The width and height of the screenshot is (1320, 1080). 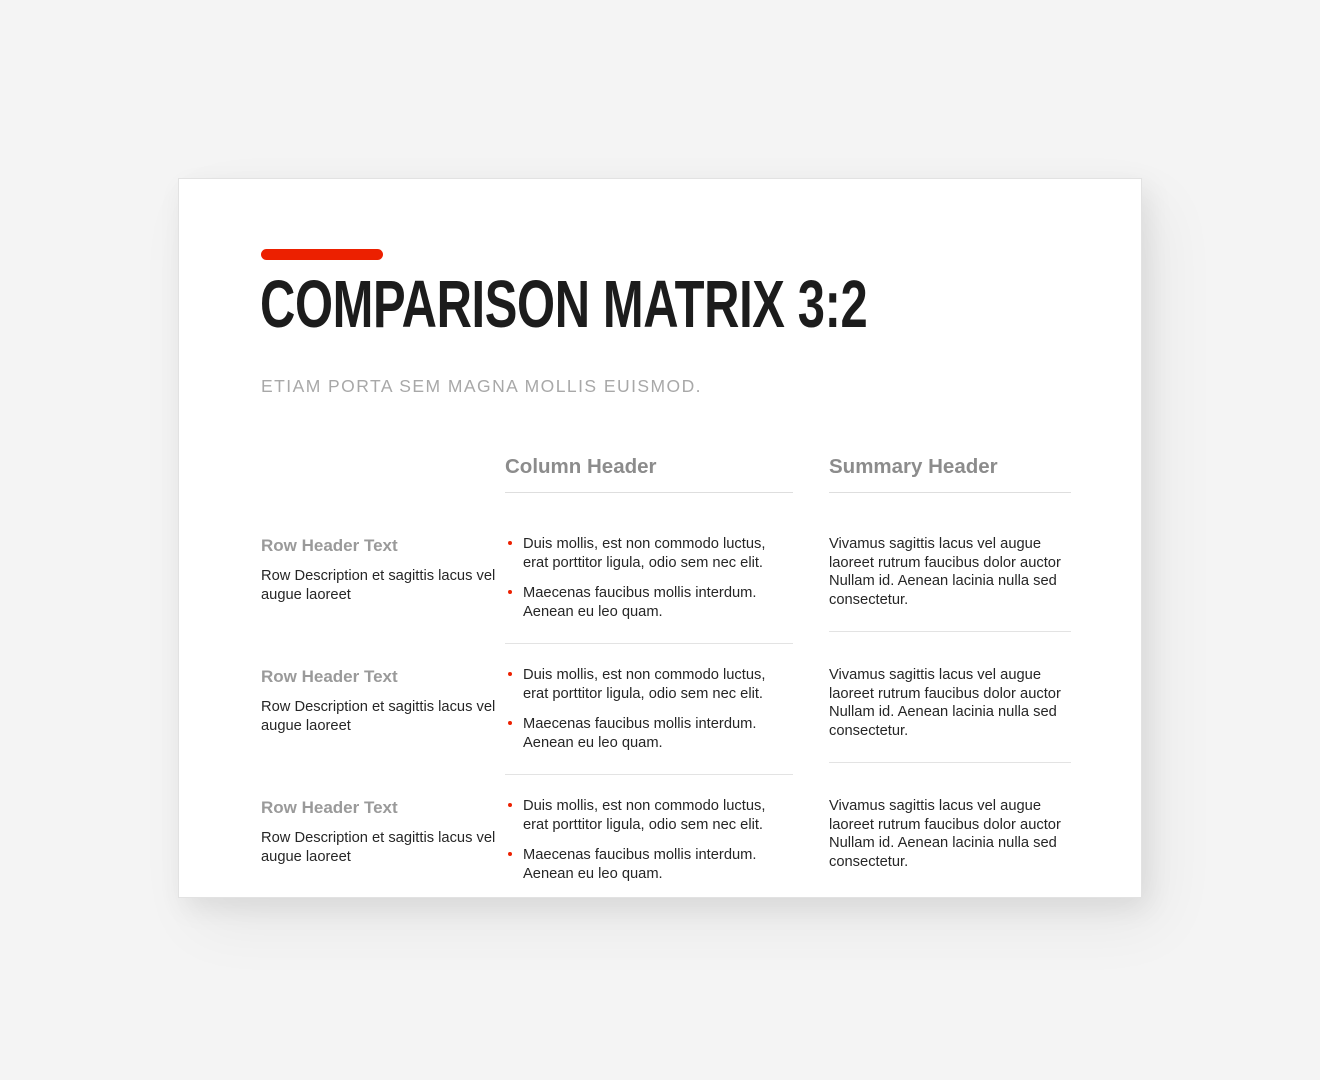 I want to click on matrix-header-label-text, so click(x=383, y=461).